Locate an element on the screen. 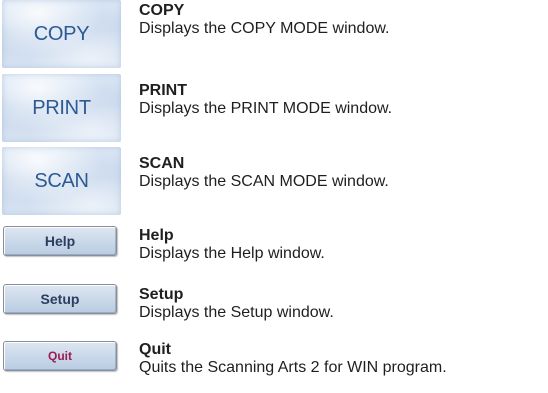  scan-title: SCAN is located at coordinates (162, 163).